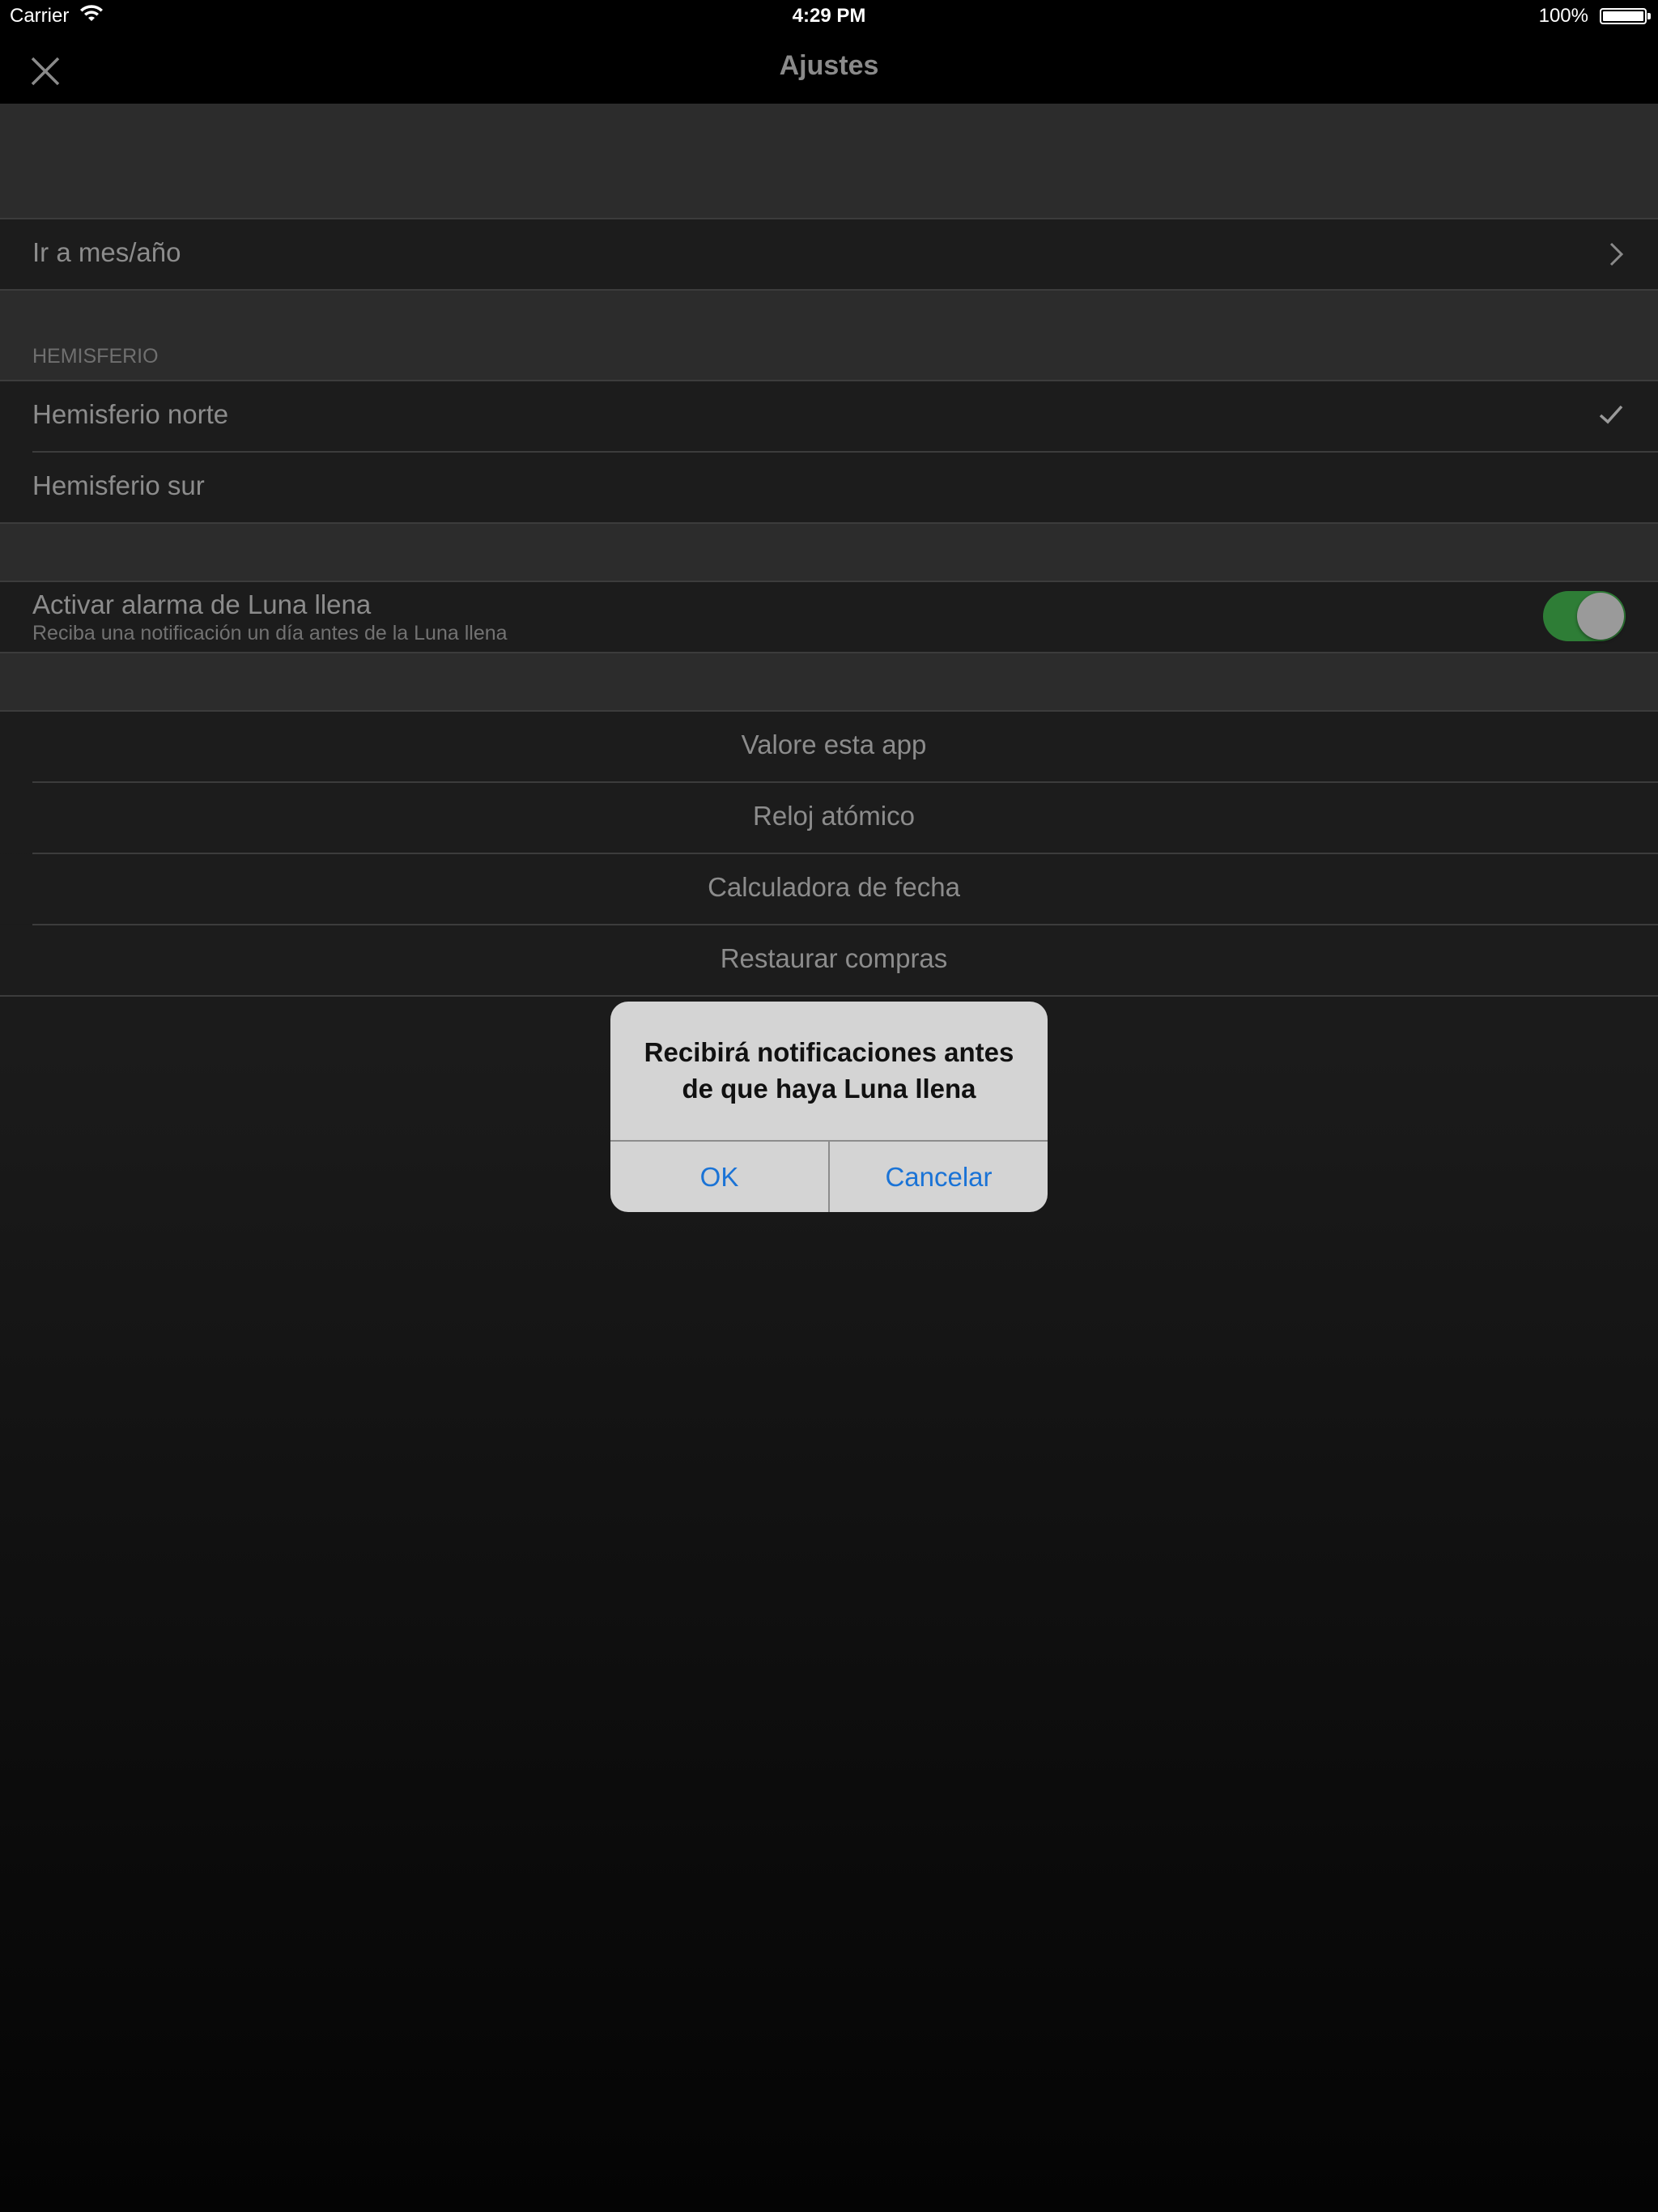 The image size is (1658, 2212). What do you see at coordinates (829, 1052) in the screenshot?
I see `alert-message-line-1: Recibirá notificaciones antes` at bounding box center [829, 1052].